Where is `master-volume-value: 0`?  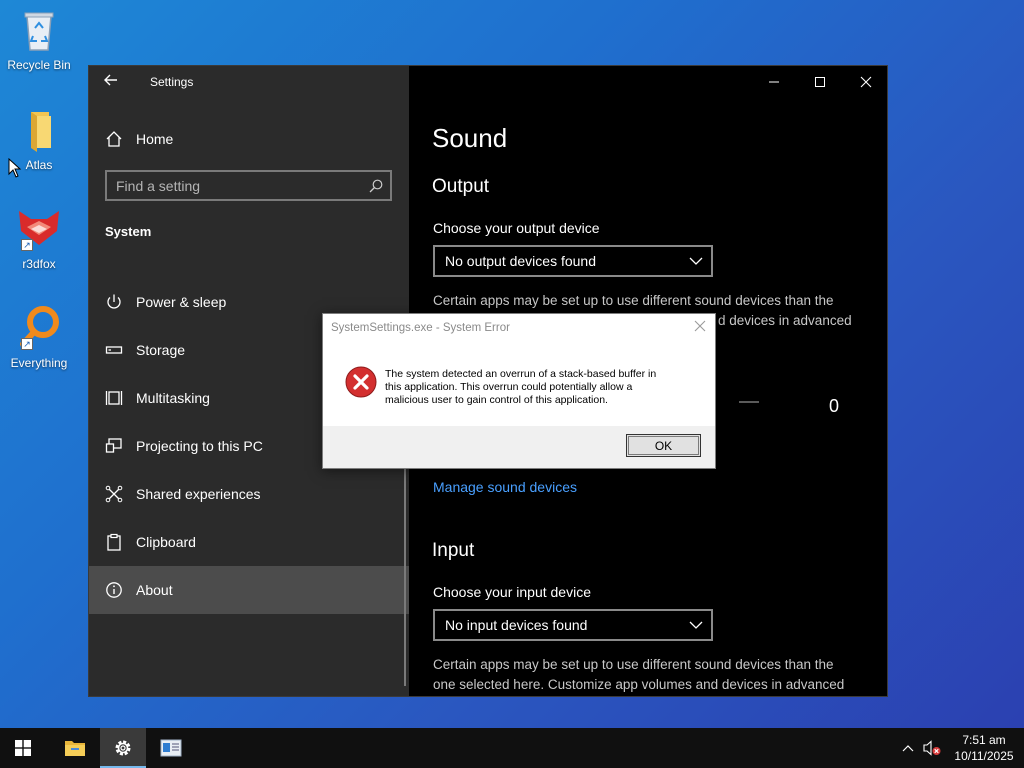 master-volume-value: 0 is located at coordinates (834, 406).